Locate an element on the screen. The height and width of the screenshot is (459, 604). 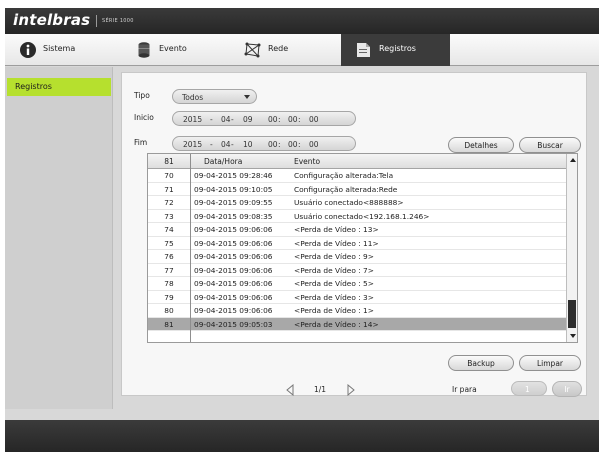
fim-datetime-field: 2015 - 04 - 10 00 : 00 : 00 is located at coordinates (264, 143).